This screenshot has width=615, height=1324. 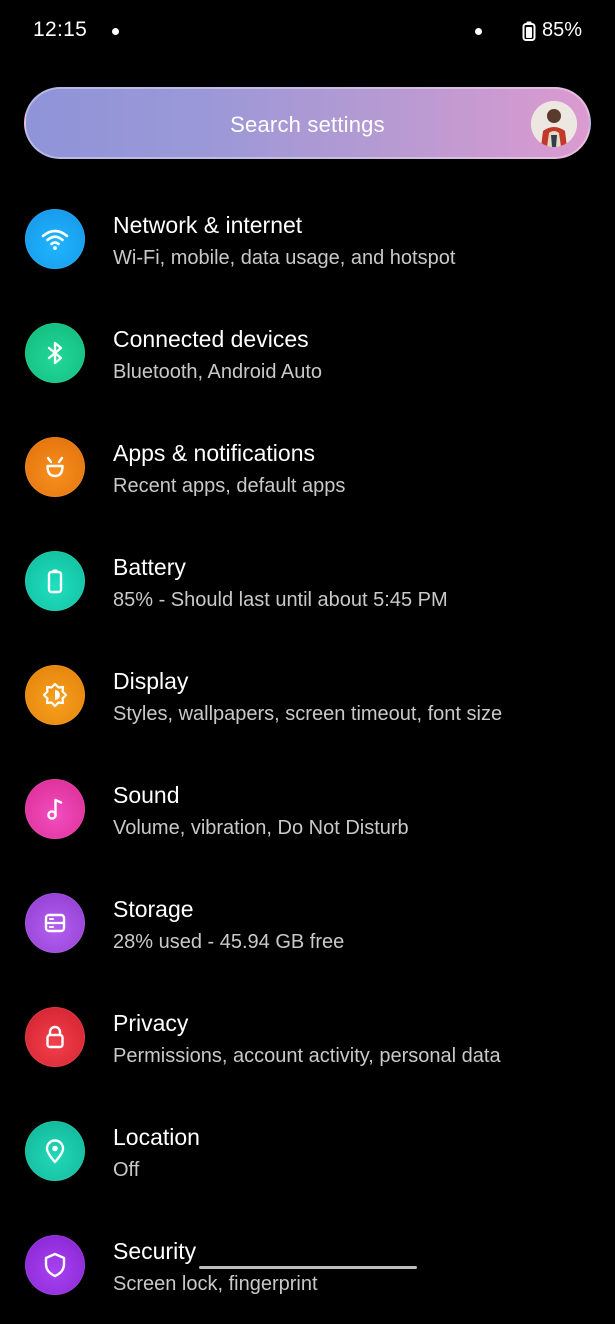 I want to click on music-note-icon, so click(x=55, y=809).